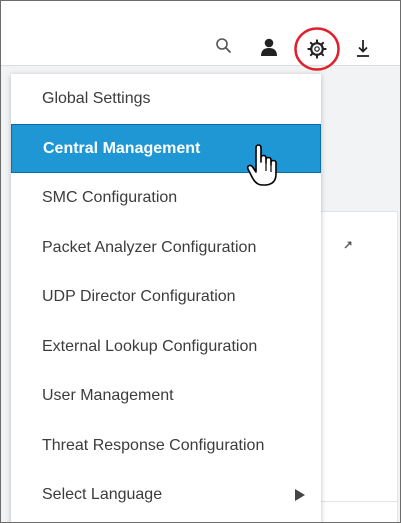 The image size is (401, 523). Describe the element at coordinates (96, 98) in the screenshot. I see `menu-item-label: Global Settings` at that location.